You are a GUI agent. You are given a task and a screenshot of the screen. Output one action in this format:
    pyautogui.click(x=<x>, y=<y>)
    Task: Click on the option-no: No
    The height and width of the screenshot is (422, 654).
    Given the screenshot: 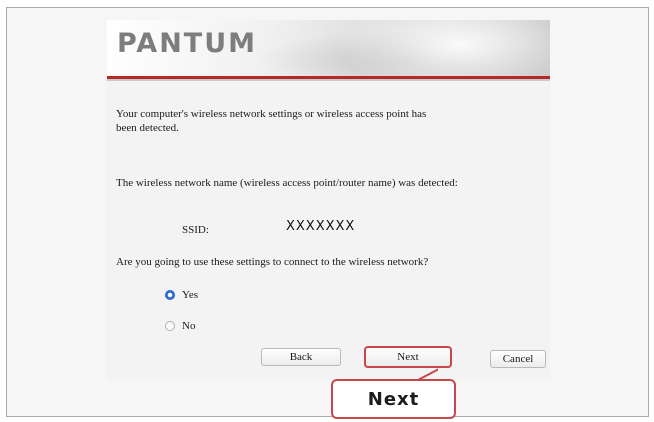 What is the action you would take?
    pyautogui.click(x=180, y=326)
    